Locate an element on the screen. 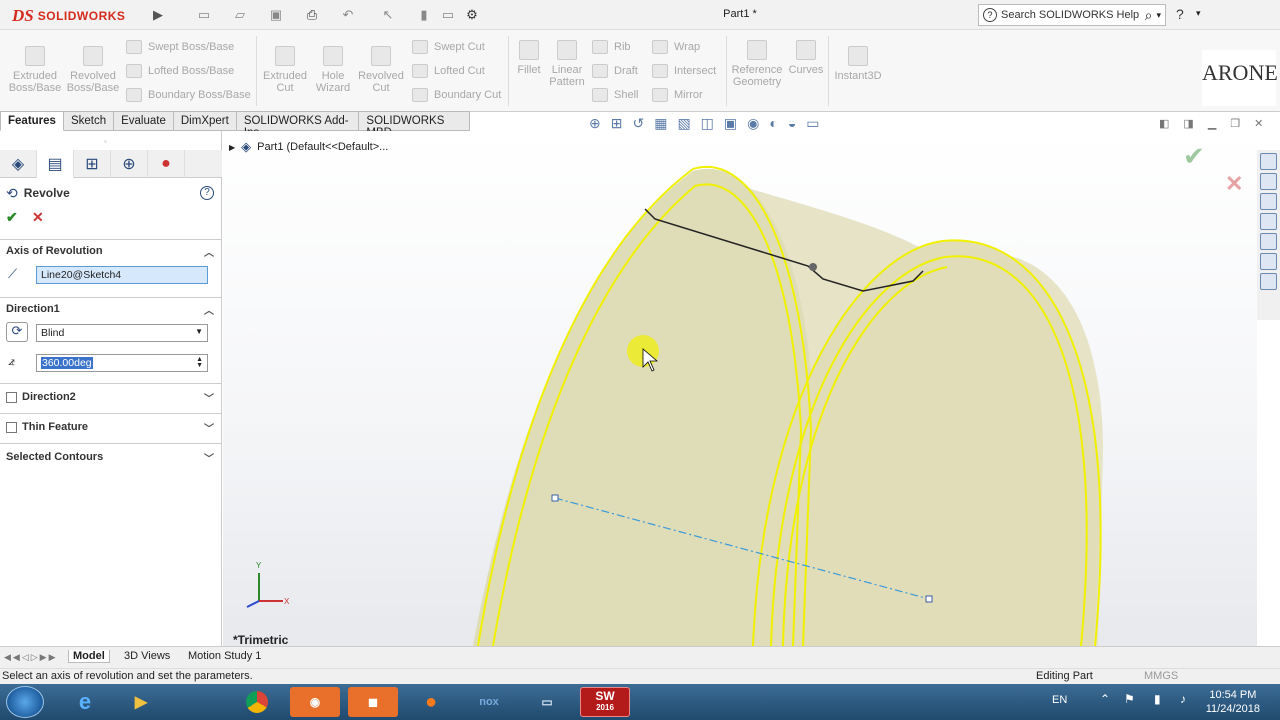  forum-icon is located at coordinates (1268, 281).